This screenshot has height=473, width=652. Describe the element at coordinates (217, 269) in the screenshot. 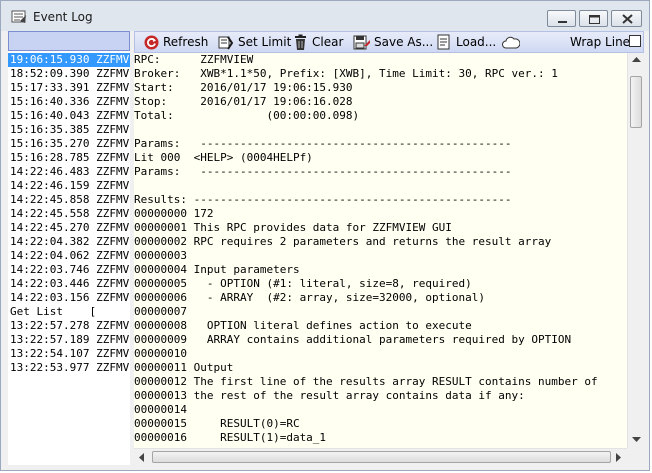

I see `log-line: 00000004 Input parameters` at that location.